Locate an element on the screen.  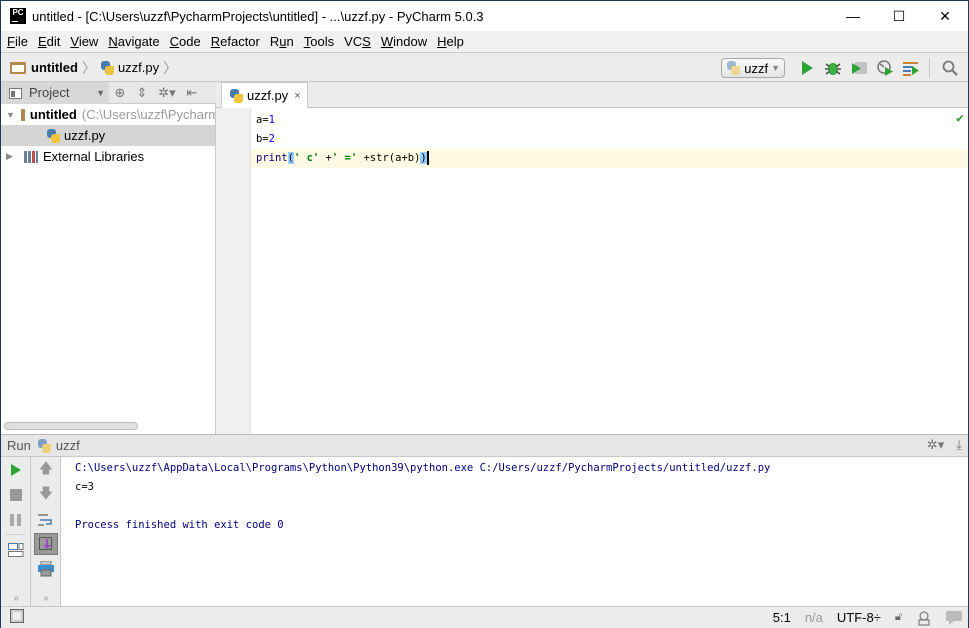
collapse-all-button: ⇕ is located at coordinates (142, 93).